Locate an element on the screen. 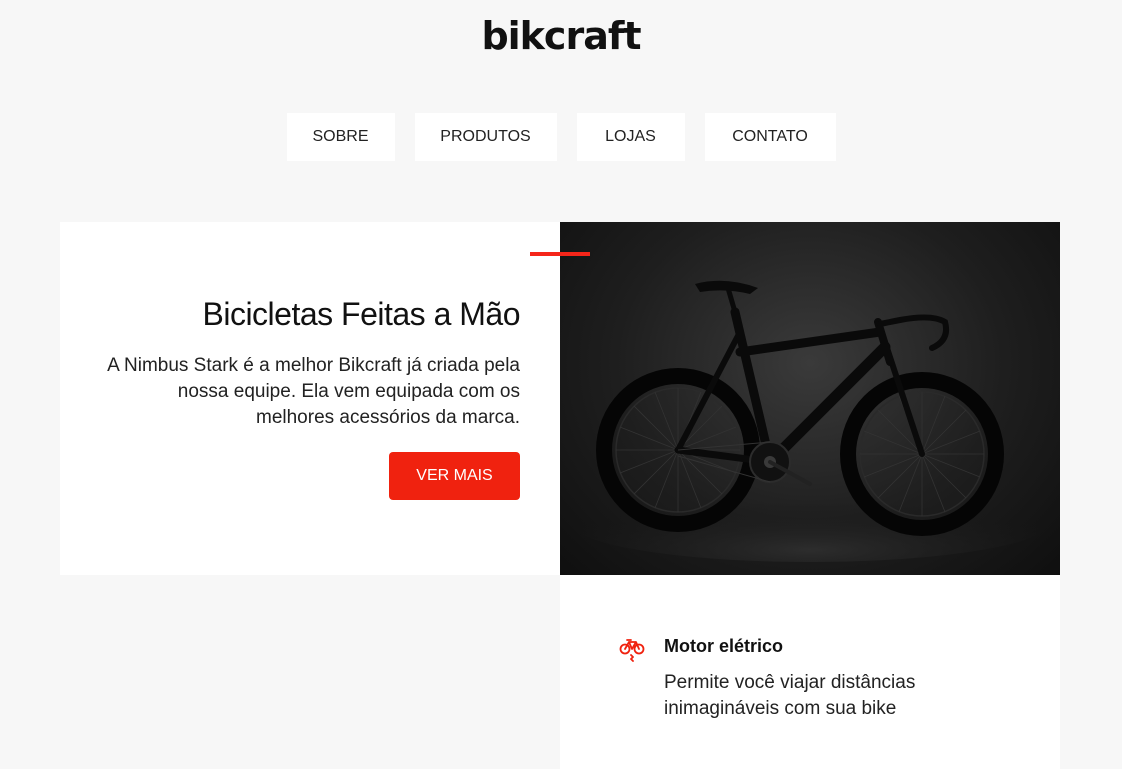 The image size is (1122, 769). nav-item-lojas: Lojas is located at coordinates (630, 137).